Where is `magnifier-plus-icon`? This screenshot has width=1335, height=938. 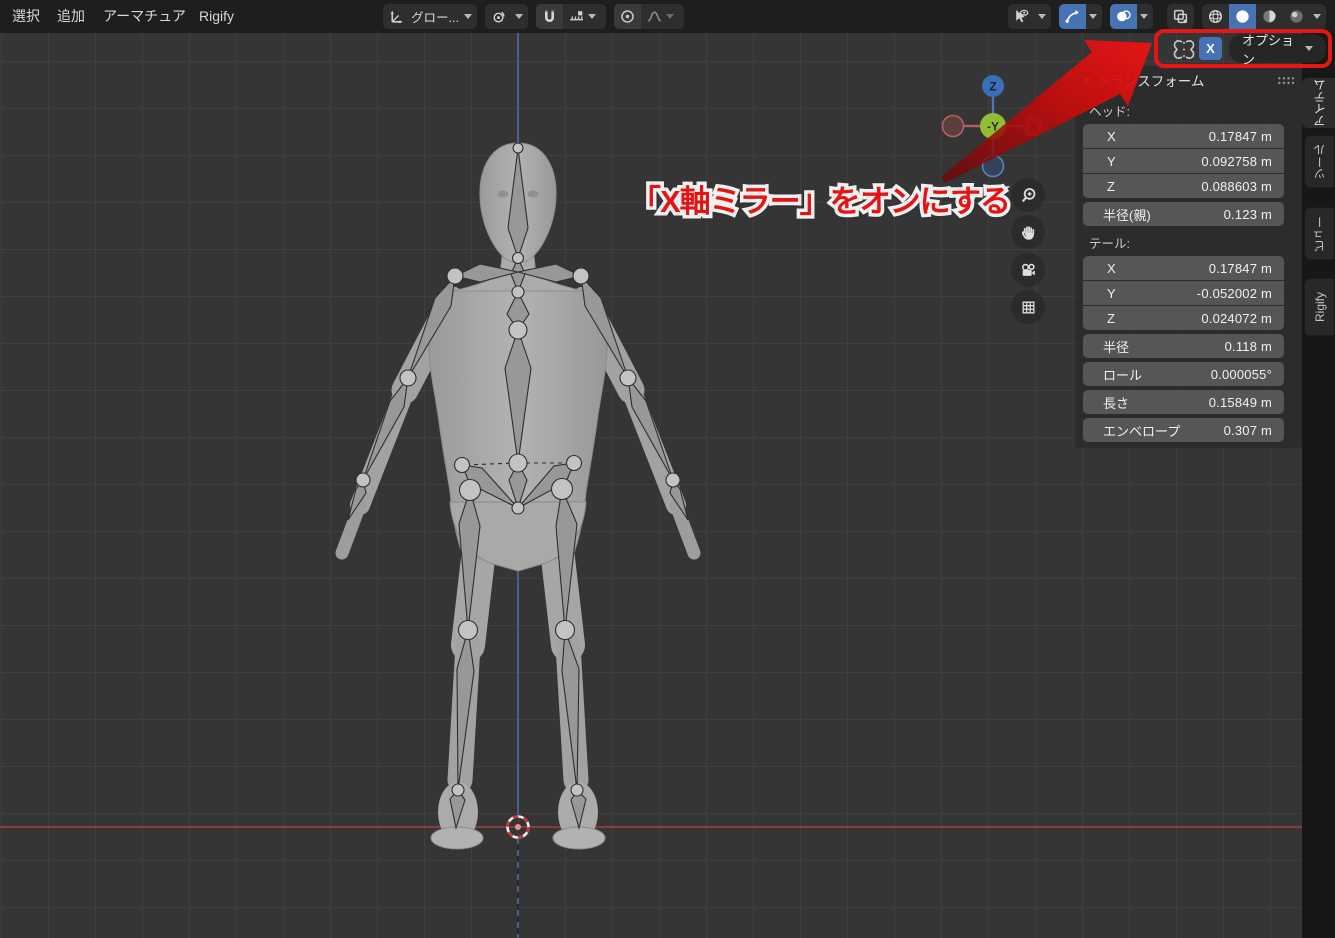
magnifier-plus-icon is located at coordinates (1028, 194).